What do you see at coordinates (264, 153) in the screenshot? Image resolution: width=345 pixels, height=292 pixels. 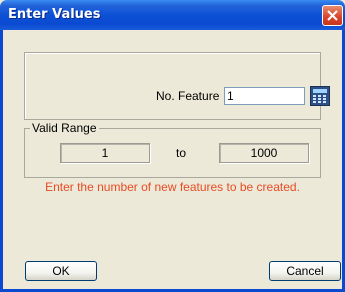 I see `range-max-value: 1000` at bounding box center [264, 153].